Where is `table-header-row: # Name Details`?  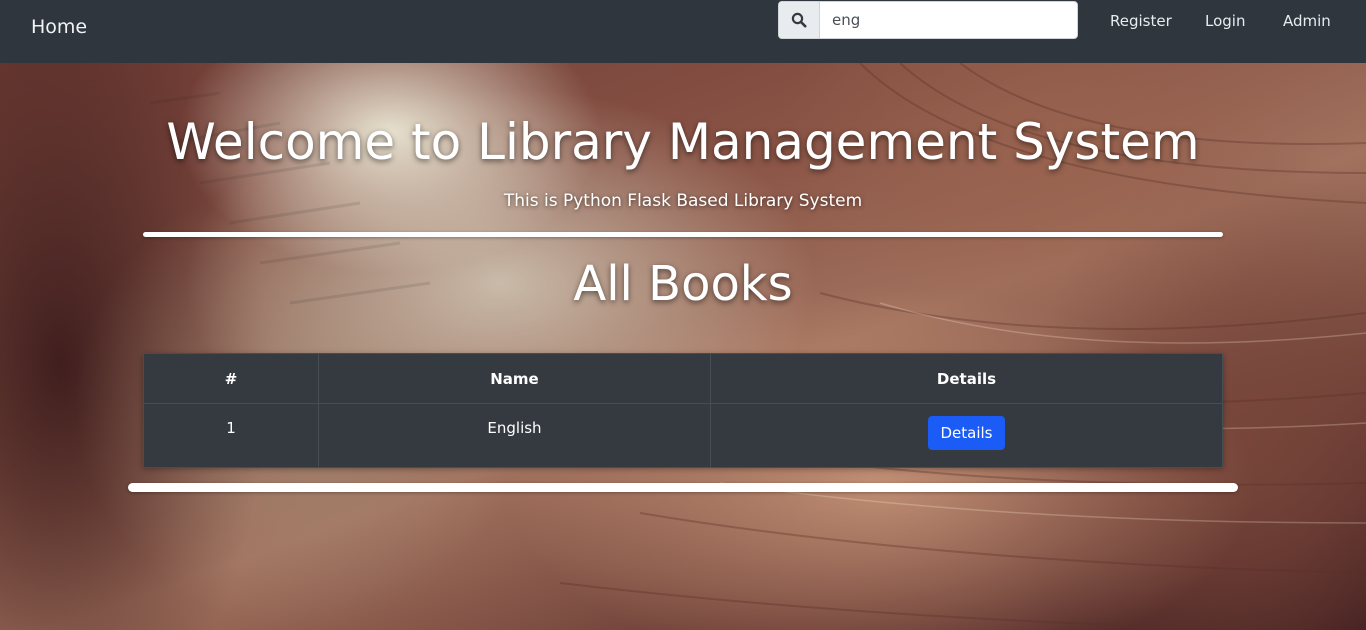
table-header-row: # Name Details is located at coordinates (683, 378).